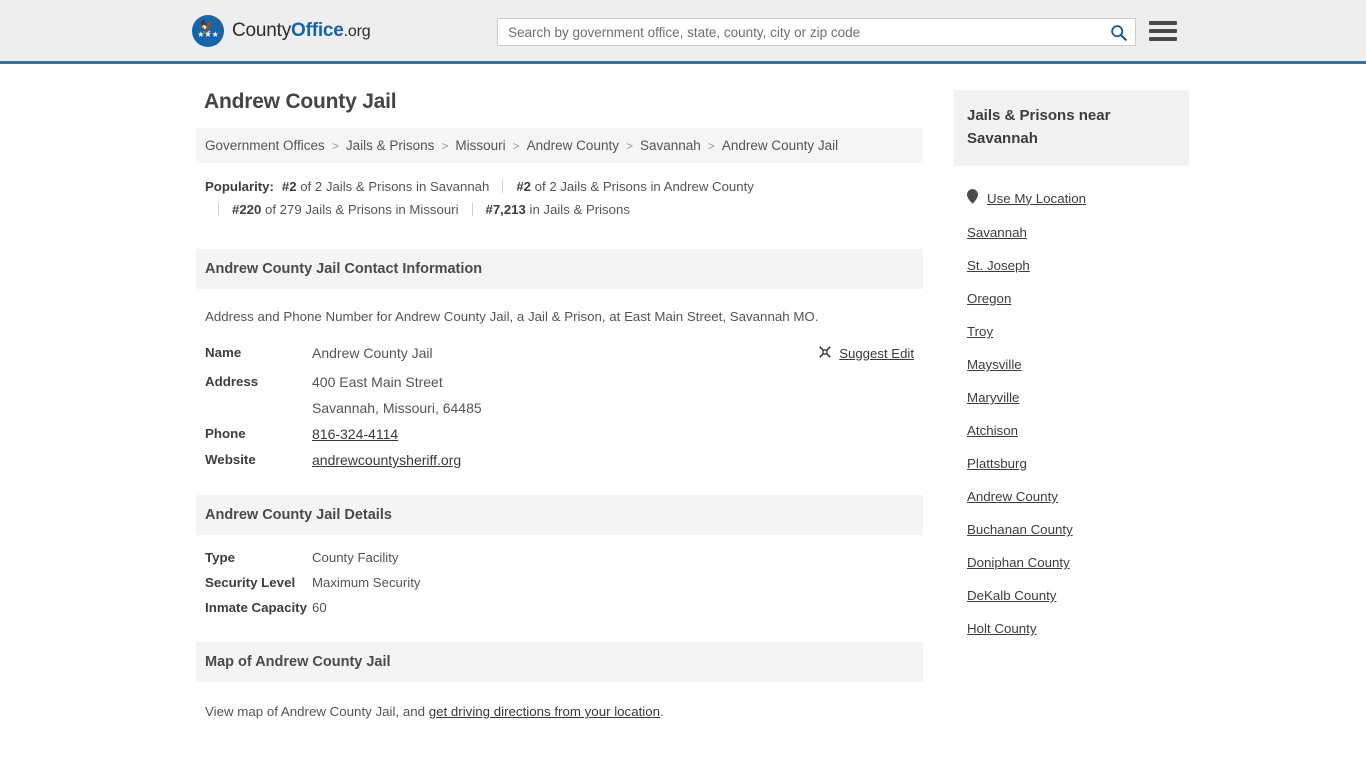 This screenshot has width=1366, height=768. What do you see at coordinates (1071, 496) in the screenshot?
I see `sidebar-item-andrew-county: Andrew County` at bounding box center [1071, 496].